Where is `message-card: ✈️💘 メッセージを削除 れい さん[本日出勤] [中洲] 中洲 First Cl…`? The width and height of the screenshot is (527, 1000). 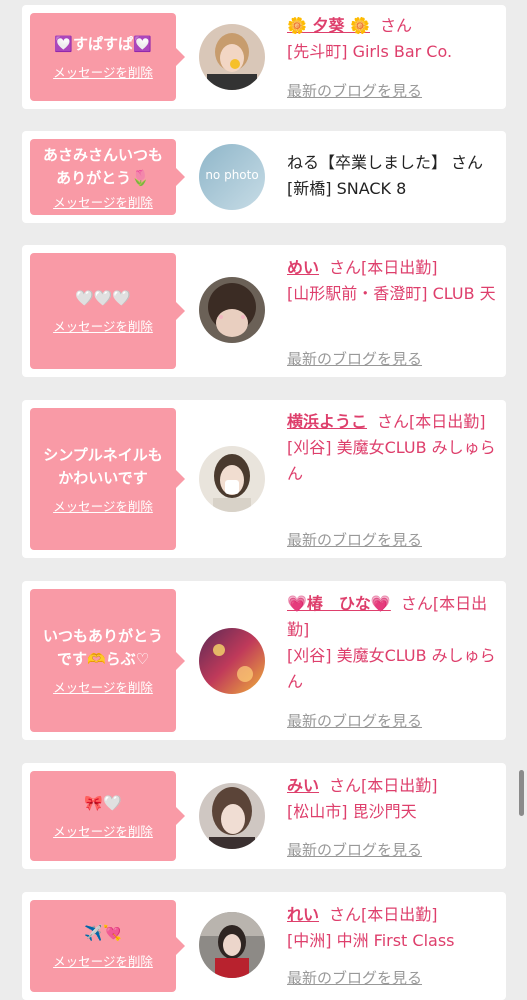 message-card: ✈️💘 メッセージを削除 れい さん[本日出勤] [中洲] 中洲 First Cl… is located at coordinates (264, 946).